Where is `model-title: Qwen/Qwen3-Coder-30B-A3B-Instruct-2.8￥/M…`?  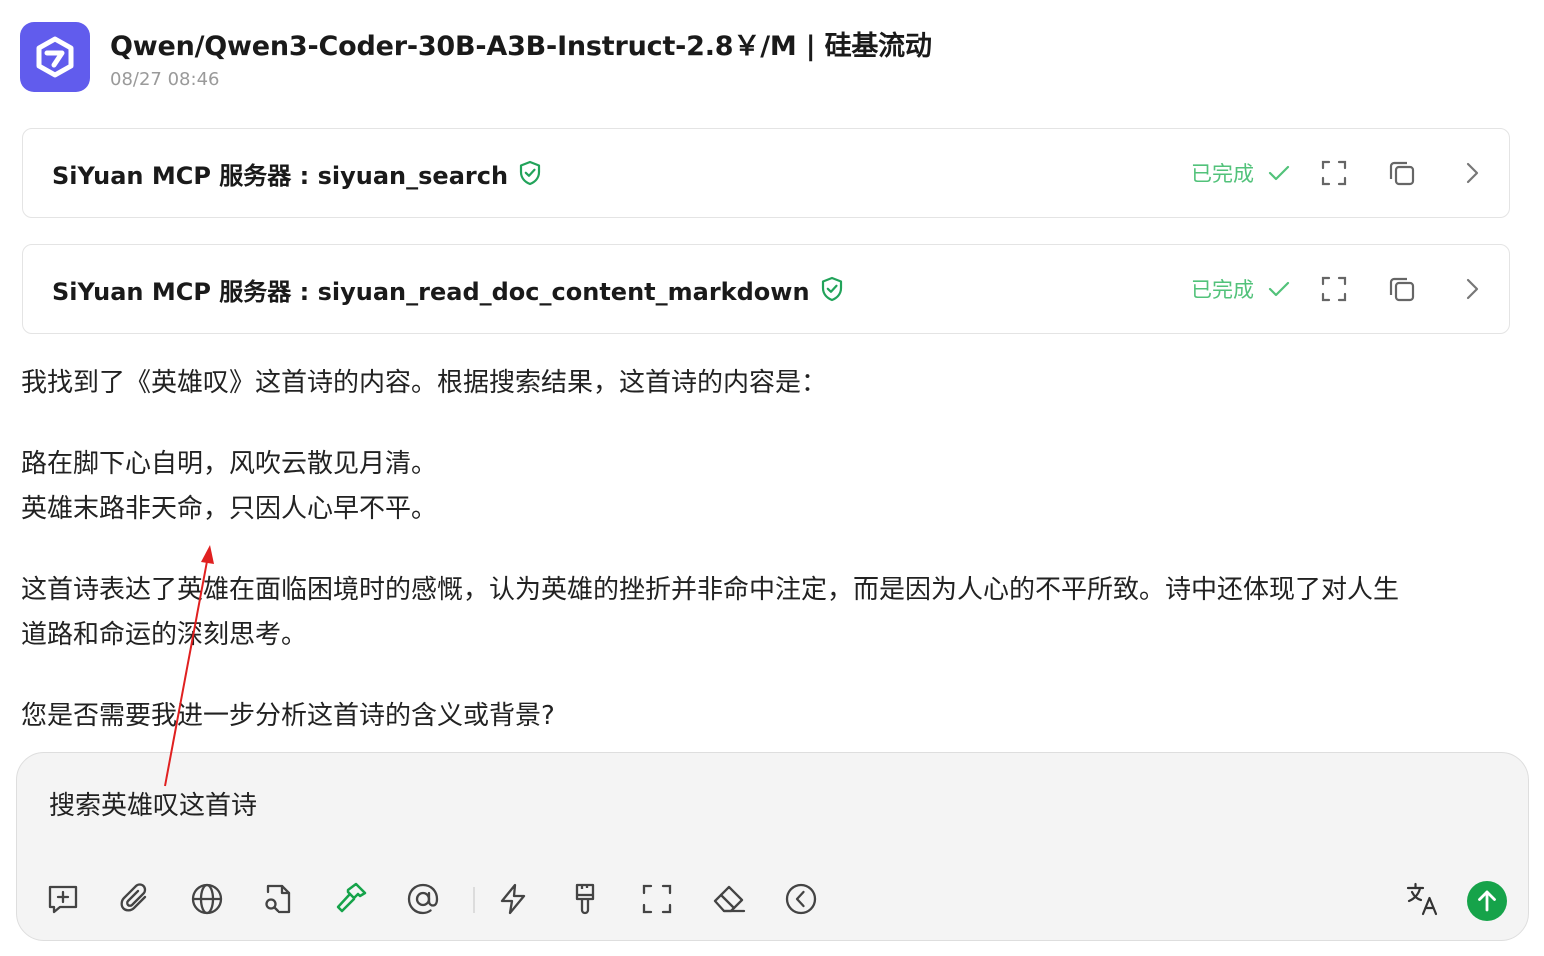 model-title: Qwen/Qwen3-Coder-30B-A3B-Instruct-2.8￥/M… is located at coordinates (521, 46).